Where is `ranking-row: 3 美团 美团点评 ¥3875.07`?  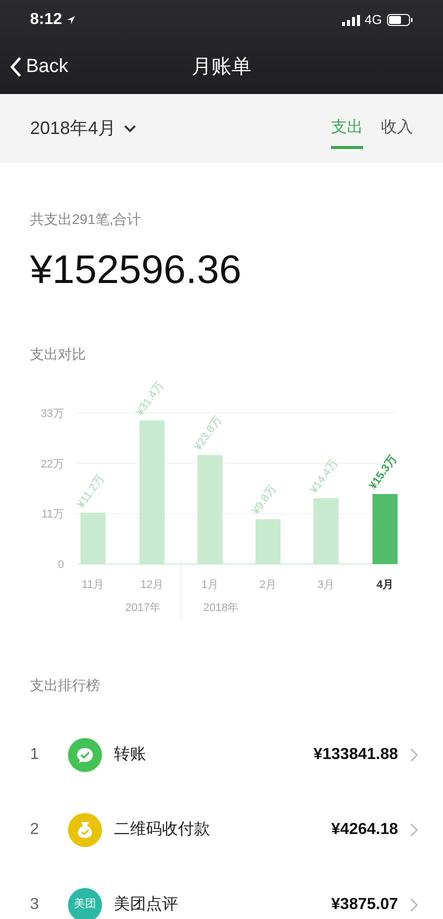
ranking-row: 3 美团 美团点评 ¥3875.07 is located at coordinates (224, 893).